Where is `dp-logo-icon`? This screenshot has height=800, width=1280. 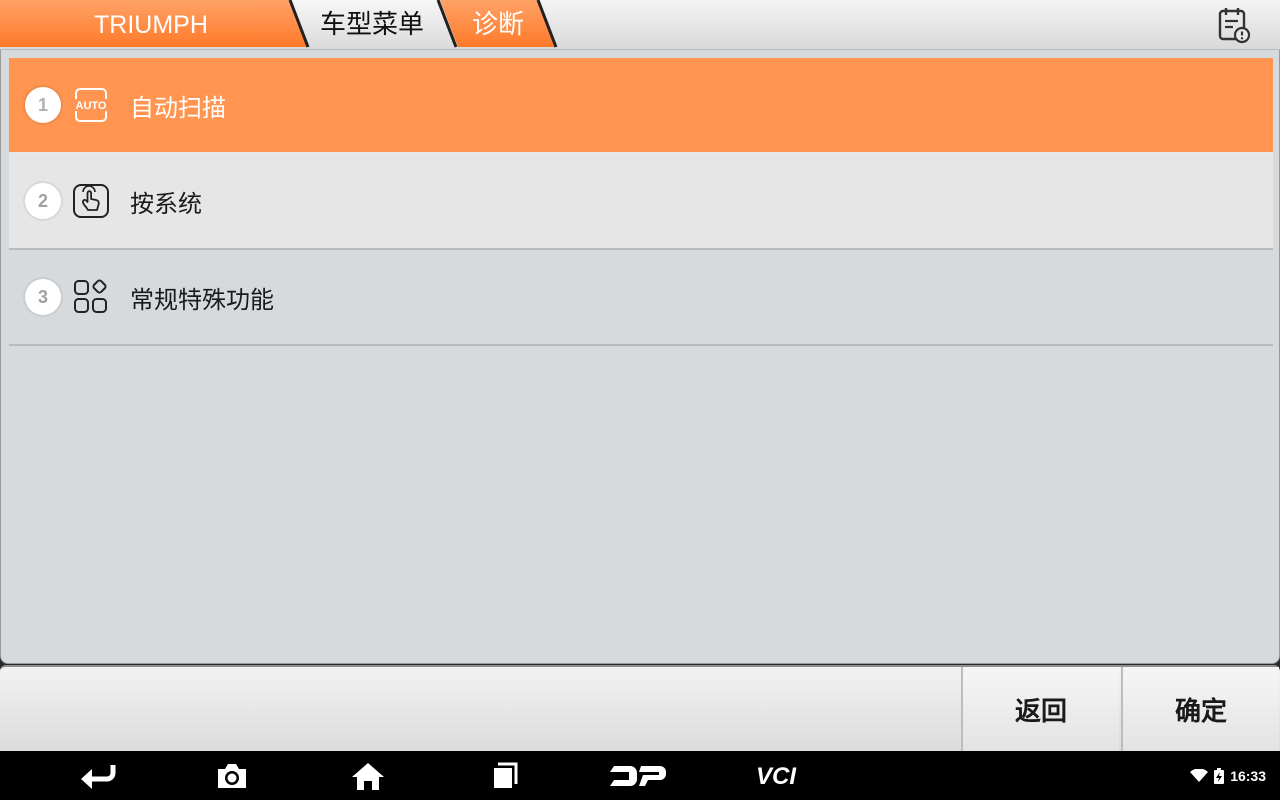
dp-logo-icon is located at coordinates (638, 776).